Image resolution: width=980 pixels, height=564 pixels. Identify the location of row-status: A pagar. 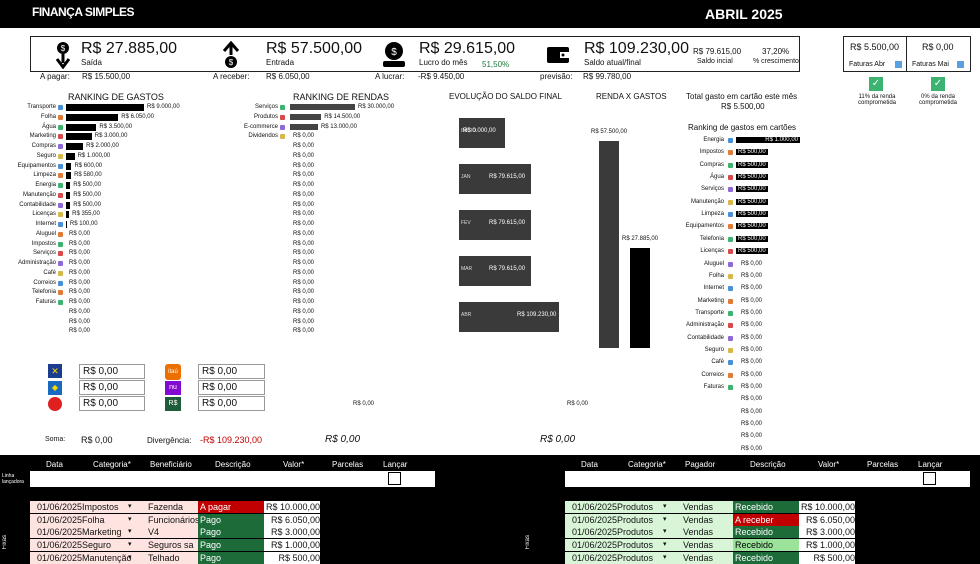
(231, 507).